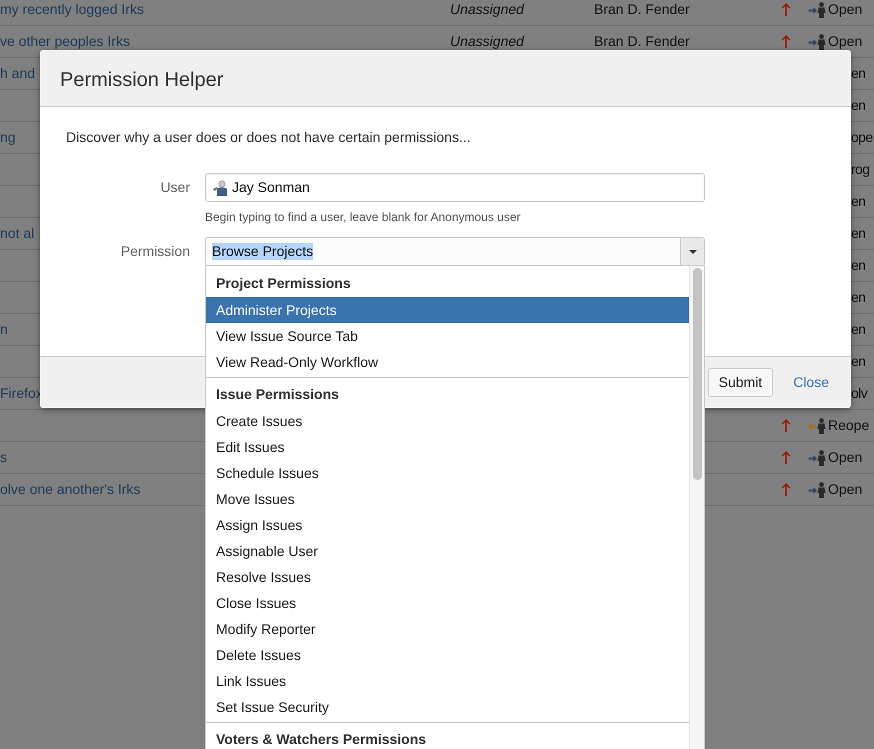 This screenshot has width=874, height=749. I want to click on status-text: olv, so click(859, 393).